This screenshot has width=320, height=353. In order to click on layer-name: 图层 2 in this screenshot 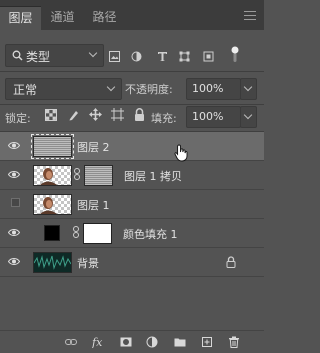, I will do `click(93, 147)`.